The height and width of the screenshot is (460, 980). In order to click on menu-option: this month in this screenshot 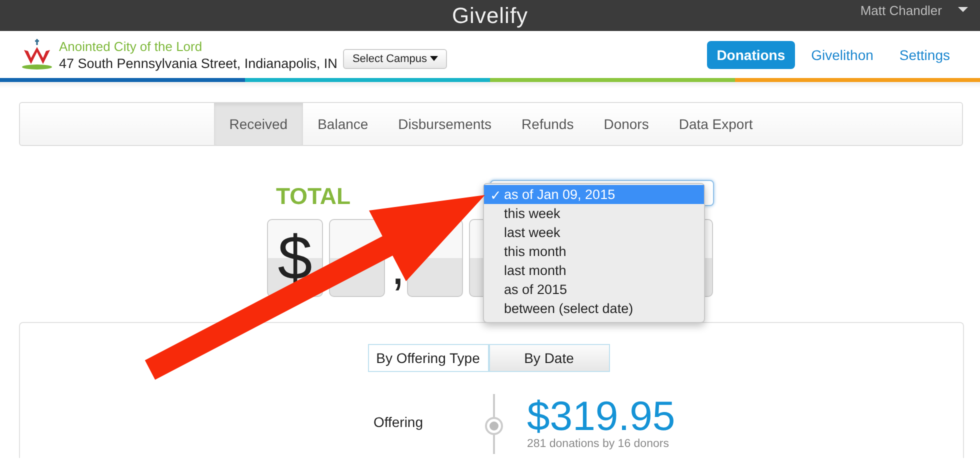, I will do `click(594, 251)`.